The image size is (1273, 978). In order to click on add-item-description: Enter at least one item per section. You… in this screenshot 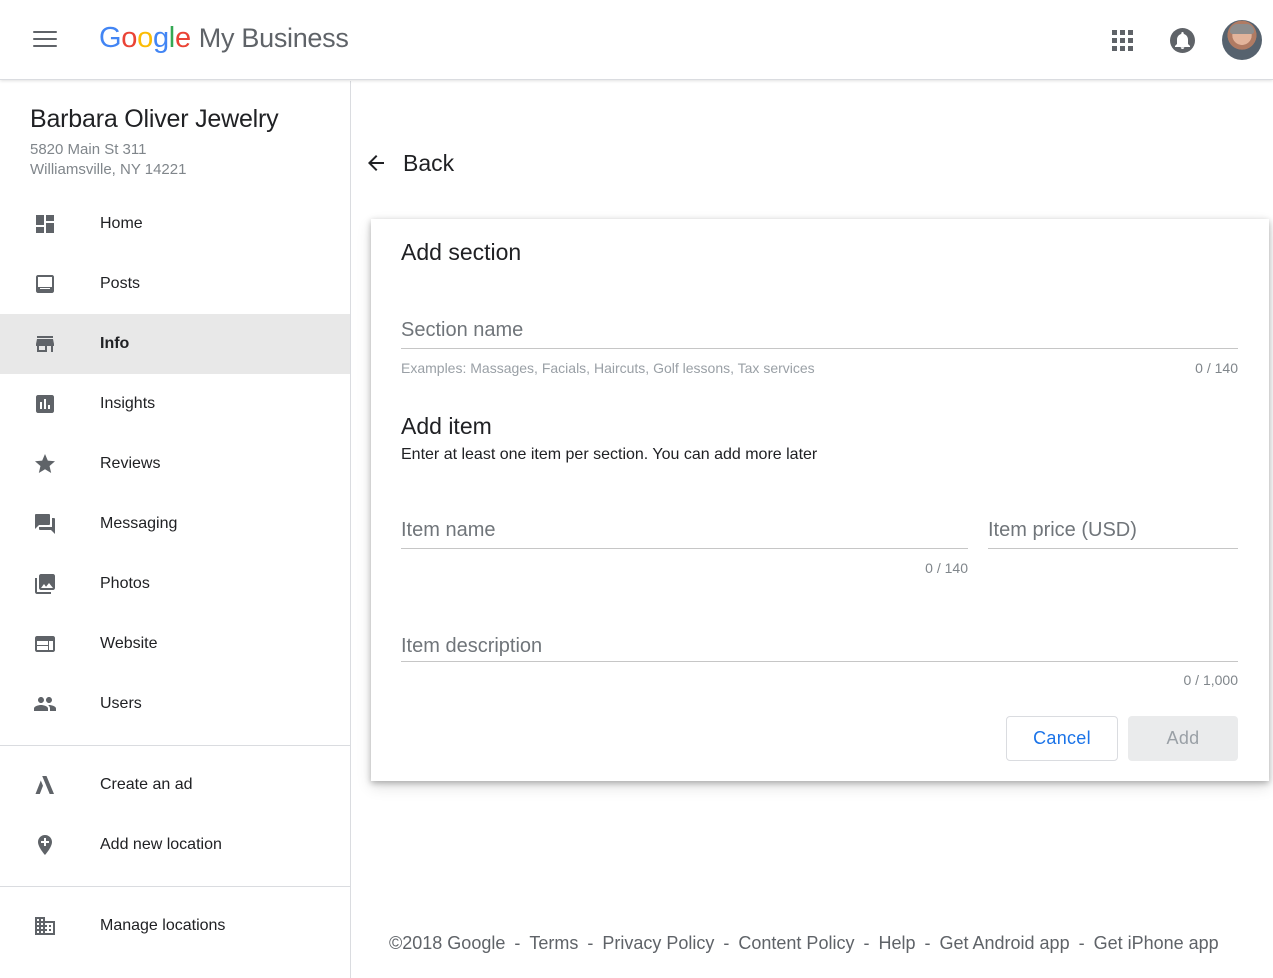, I will do `click(609, 454)`.